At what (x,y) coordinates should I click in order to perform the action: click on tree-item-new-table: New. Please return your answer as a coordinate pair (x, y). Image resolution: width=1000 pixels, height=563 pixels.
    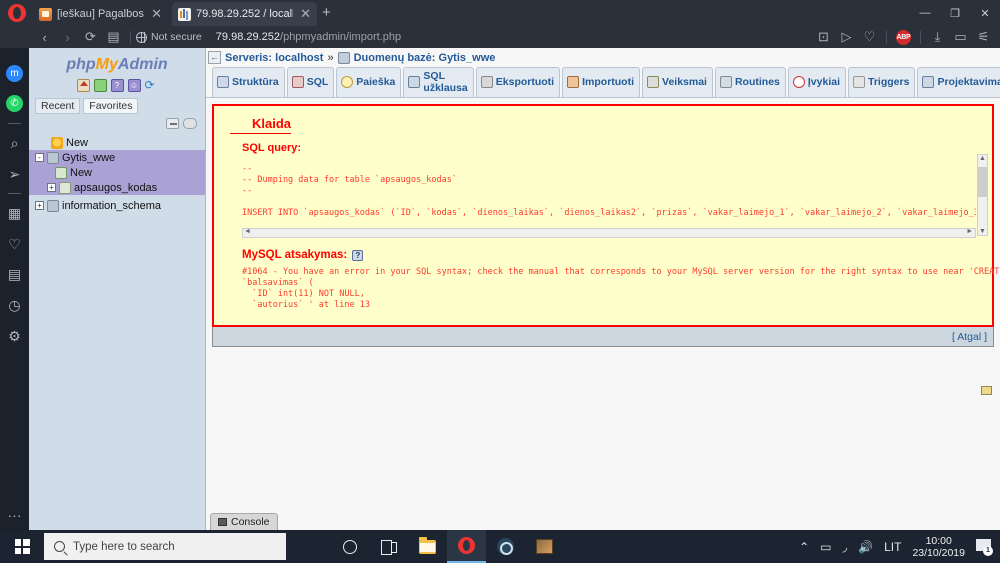
    Looking at the image, I should click on (117, 172).